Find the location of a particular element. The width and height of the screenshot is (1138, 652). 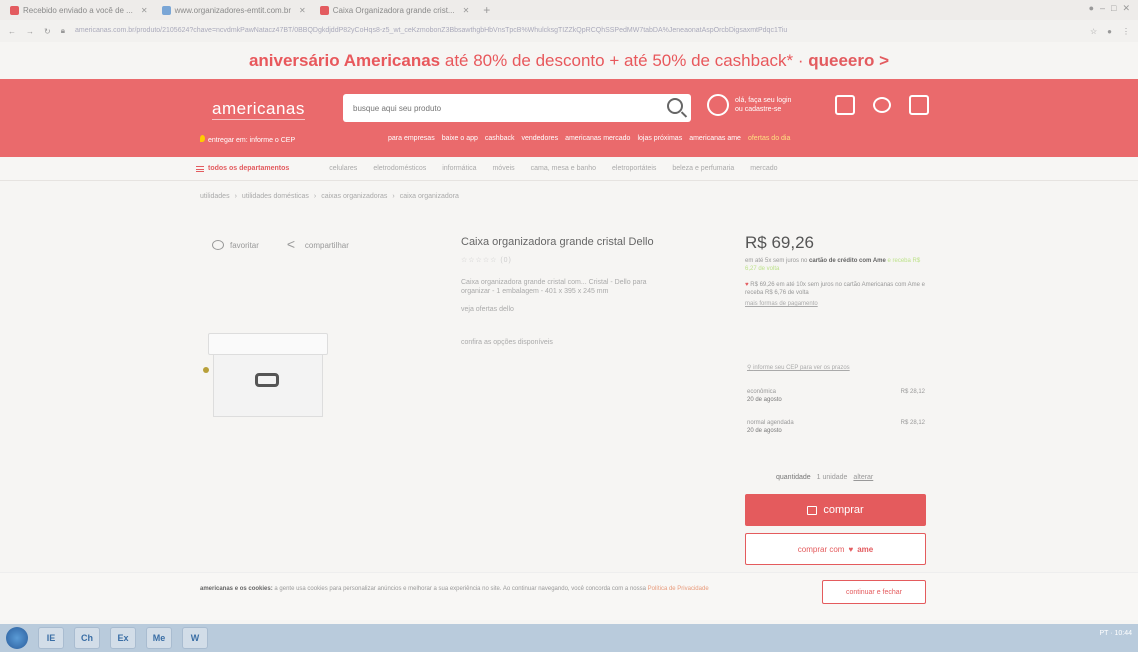

quicklink: vendedores is located at coordinates (539, 138).